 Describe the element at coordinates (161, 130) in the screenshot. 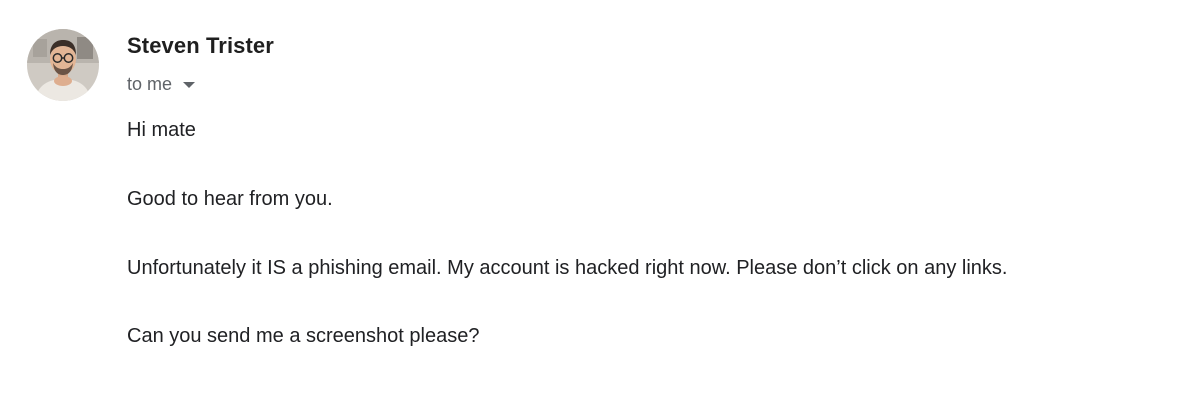

I see `message-line: Hi mate` at that location.